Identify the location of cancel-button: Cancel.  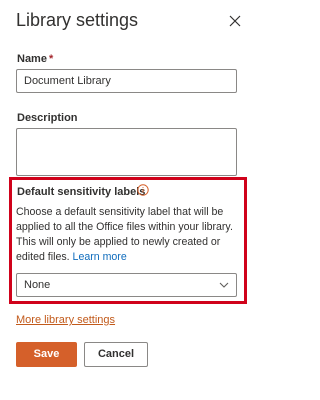
(116, 354).